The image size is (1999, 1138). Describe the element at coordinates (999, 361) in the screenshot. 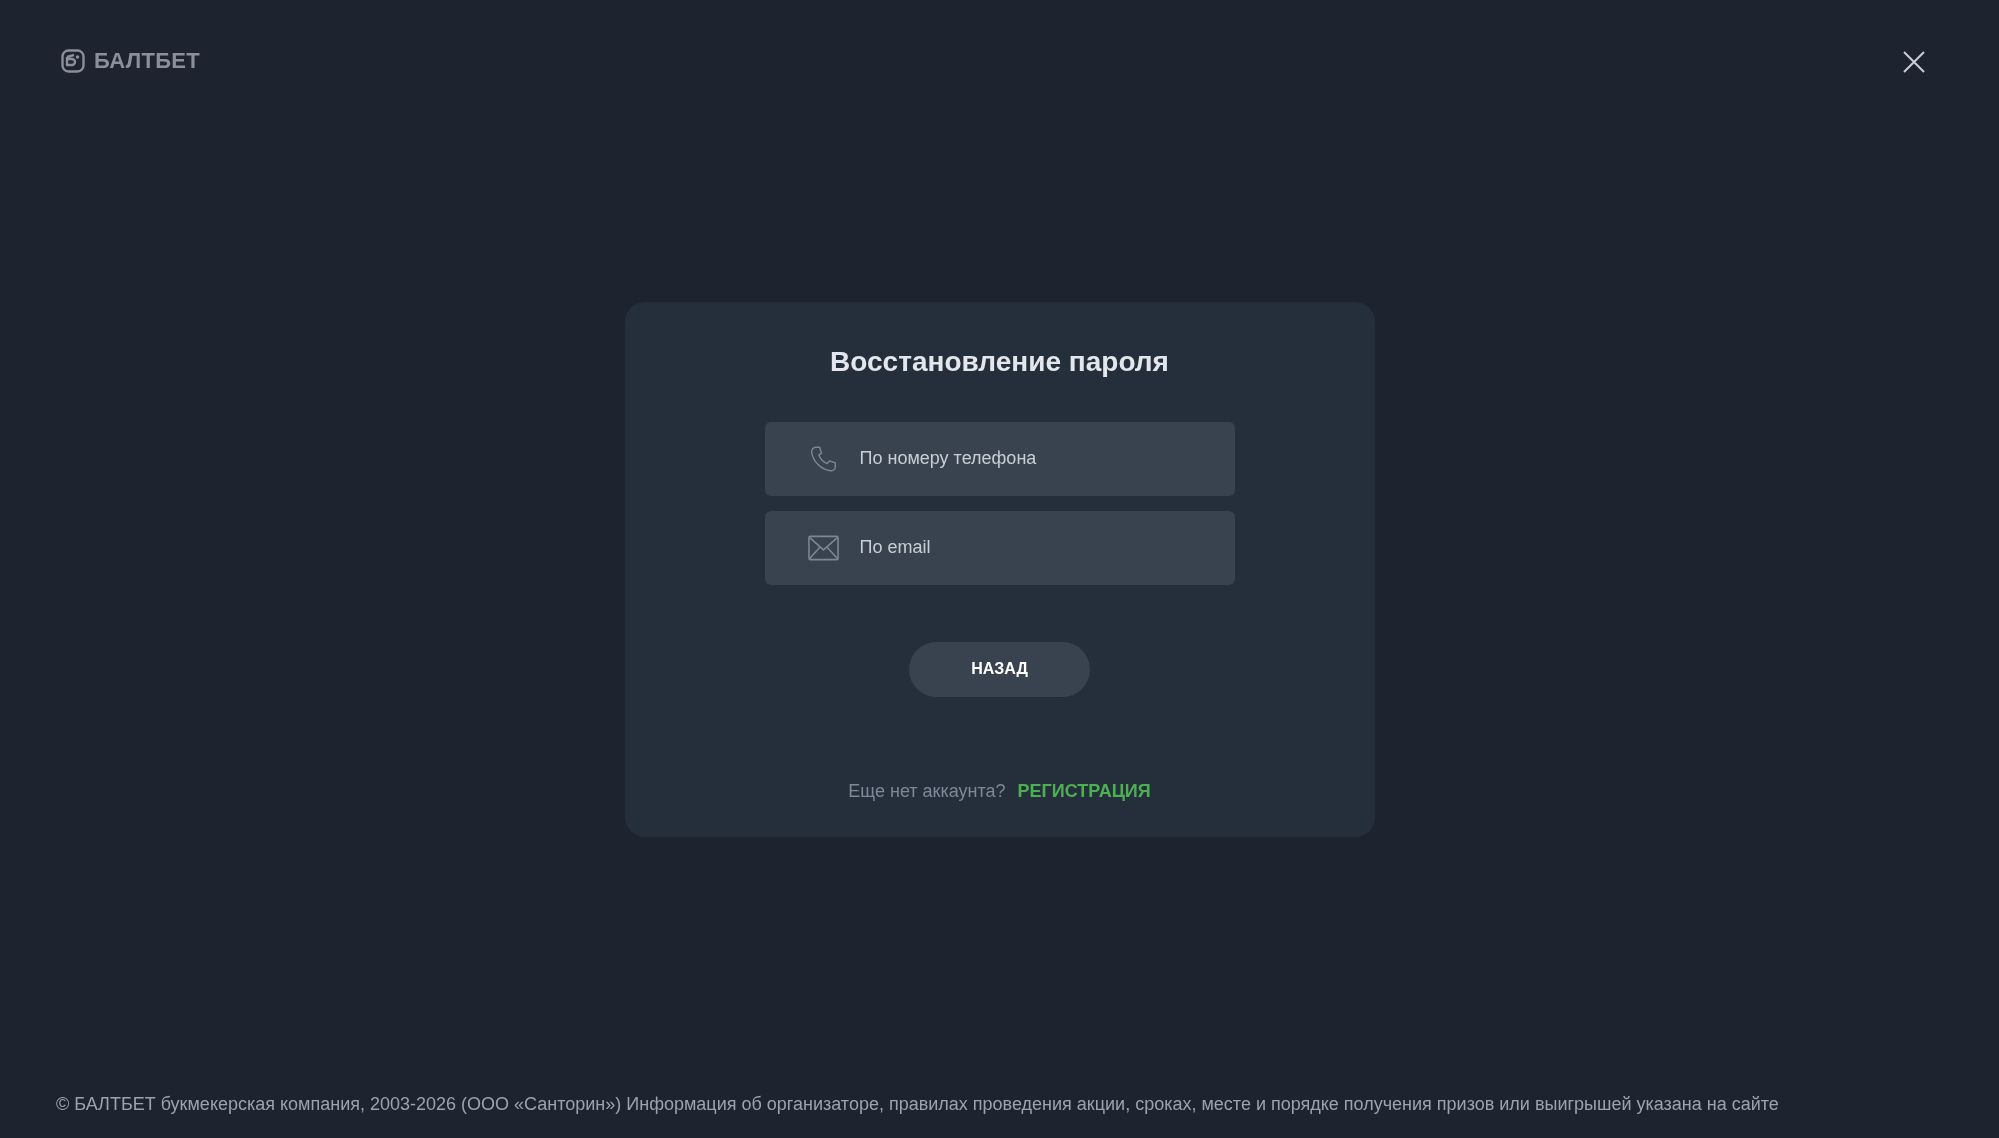

I see `dialog-title: Восстановление пароля` at that location.